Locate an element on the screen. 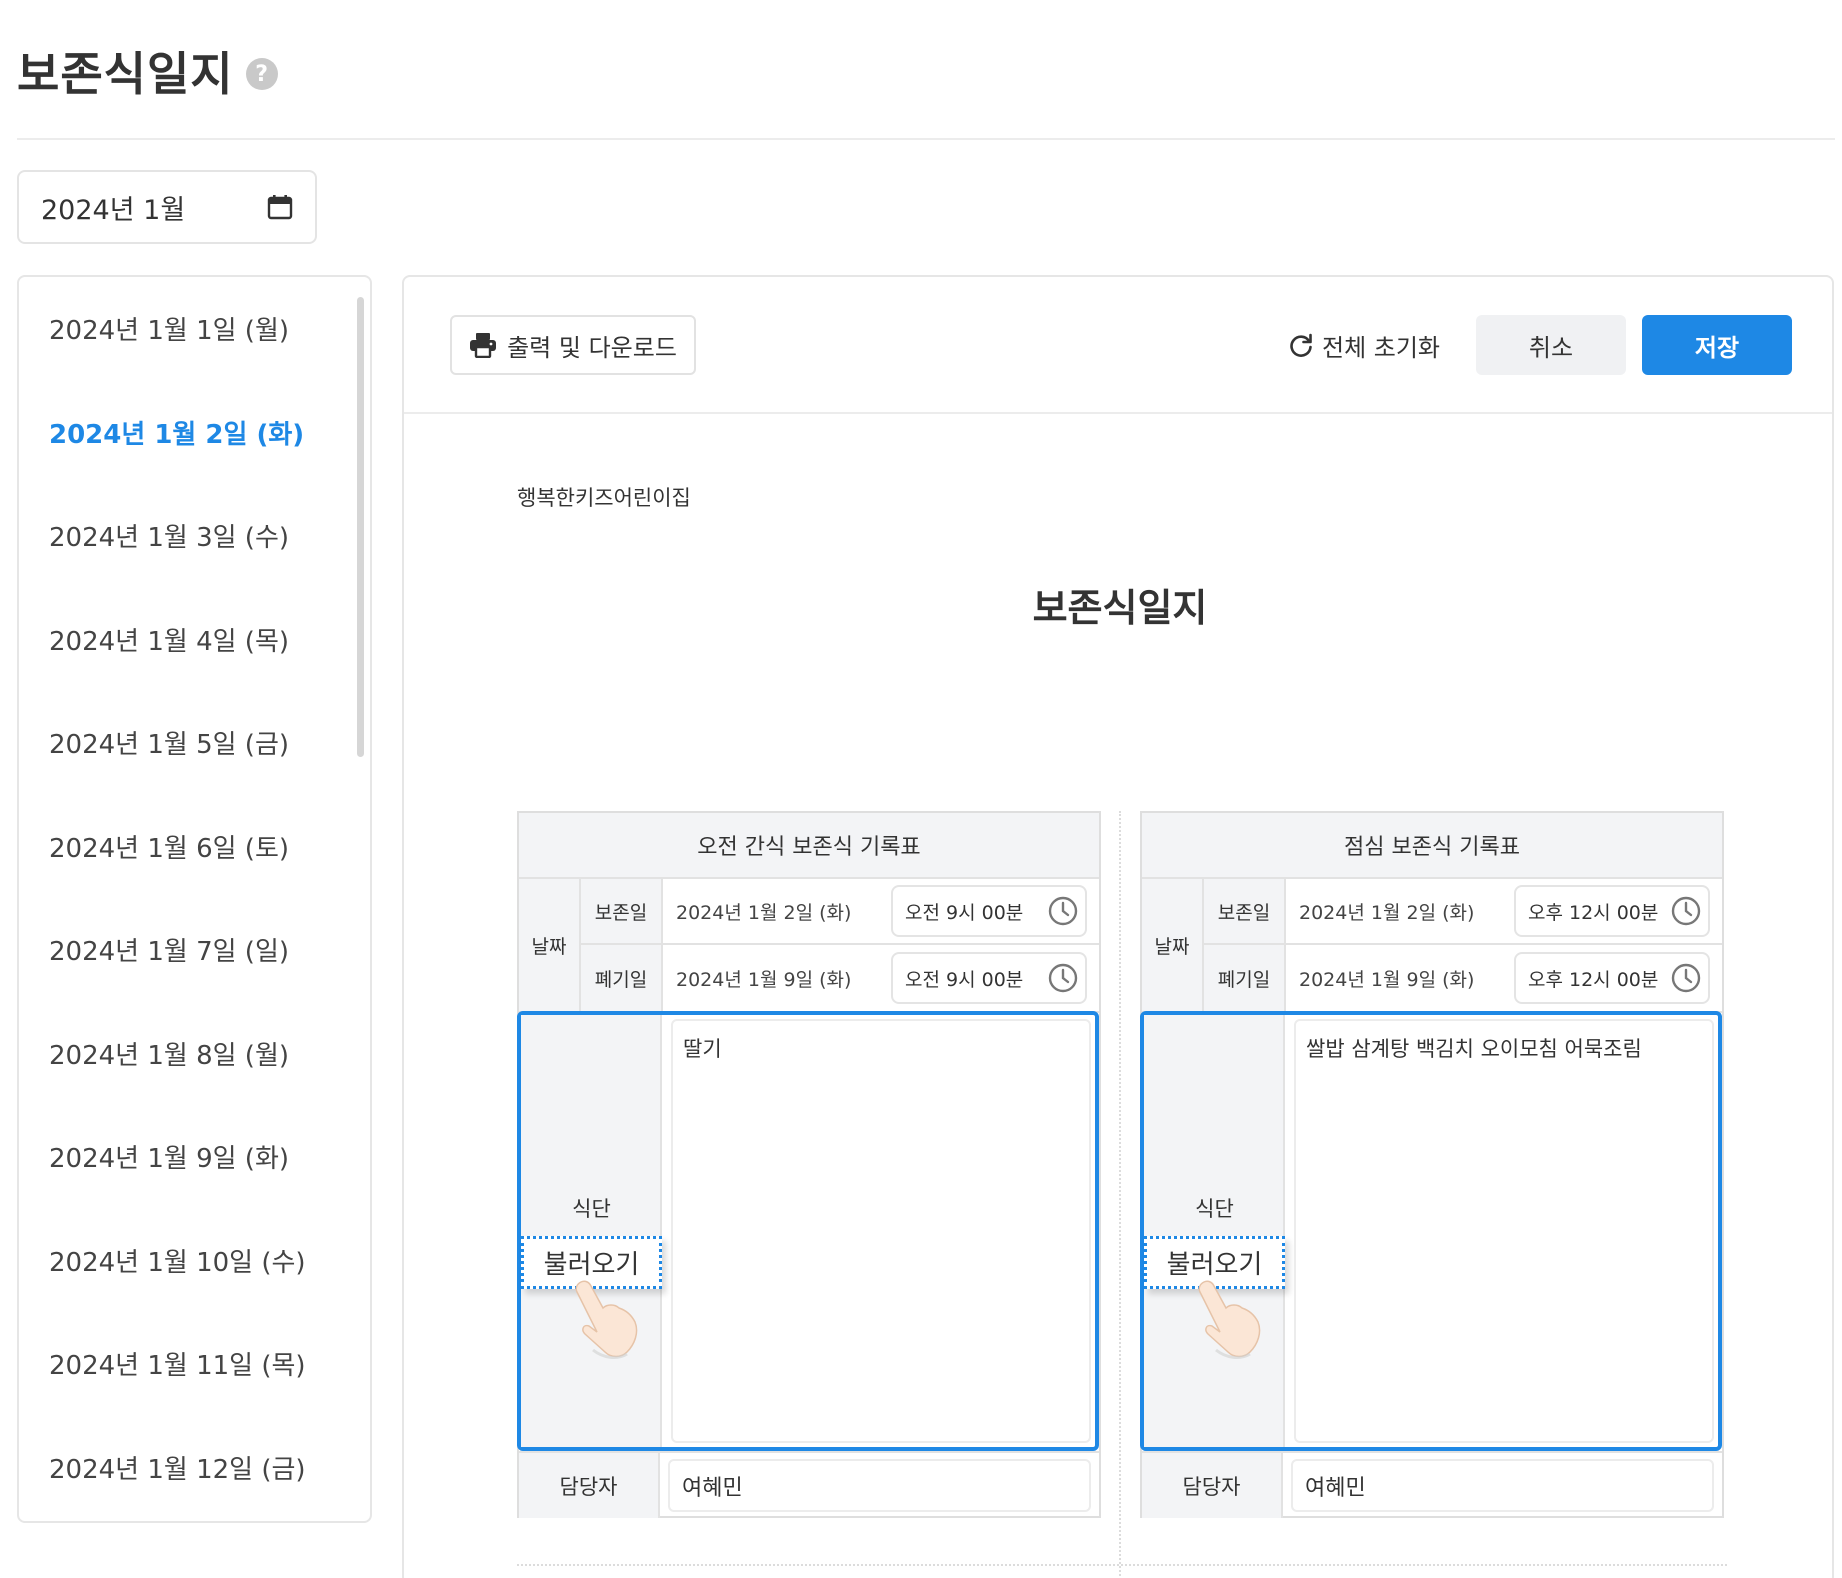  menu-section-highlight: 식단 불러오기 쌀밥 삼계탕 백김치 오이모침 어묵조림 is located at coordinates (1431, 1231).